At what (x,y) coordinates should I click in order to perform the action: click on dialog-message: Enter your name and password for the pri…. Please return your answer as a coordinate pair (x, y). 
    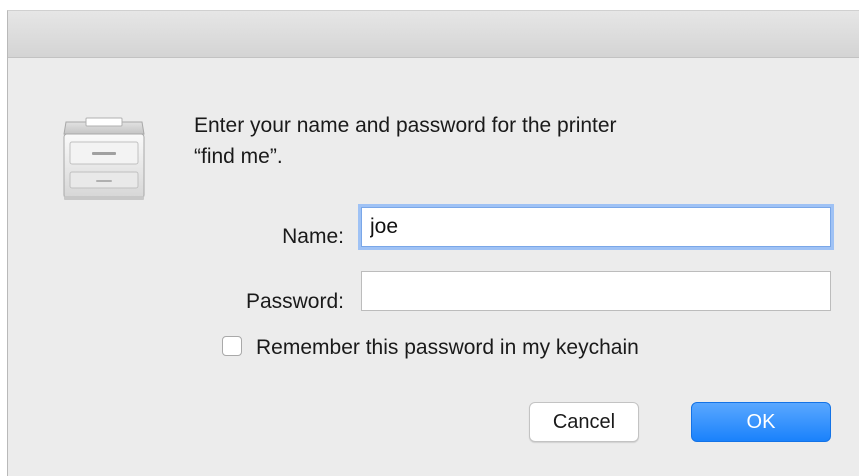
    Looking at the image, I should click on (504, 141).